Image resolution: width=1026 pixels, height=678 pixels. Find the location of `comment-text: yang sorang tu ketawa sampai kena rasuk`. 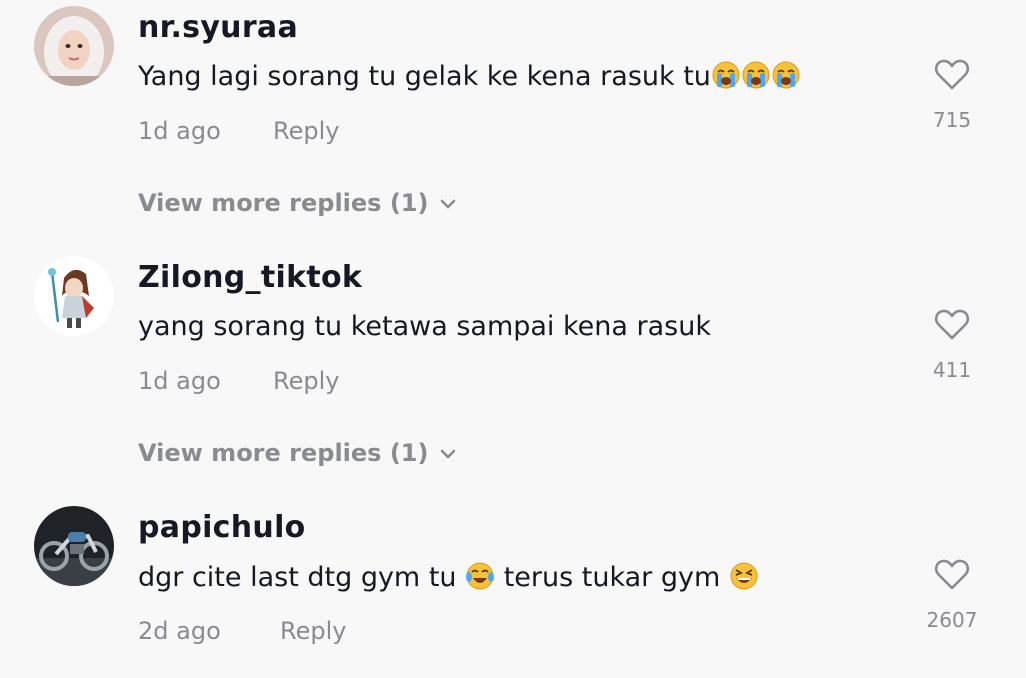

comment-text: yang sorang tu ketawa sampai kena rasuk is located at coordinates (424, 326).